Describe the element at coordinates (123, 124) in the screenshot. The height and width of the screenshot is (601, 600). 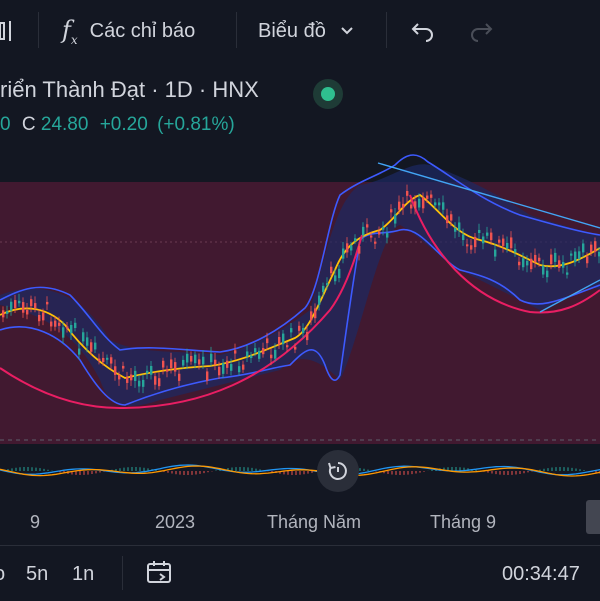
I see `change-value: +0.20` at that location.